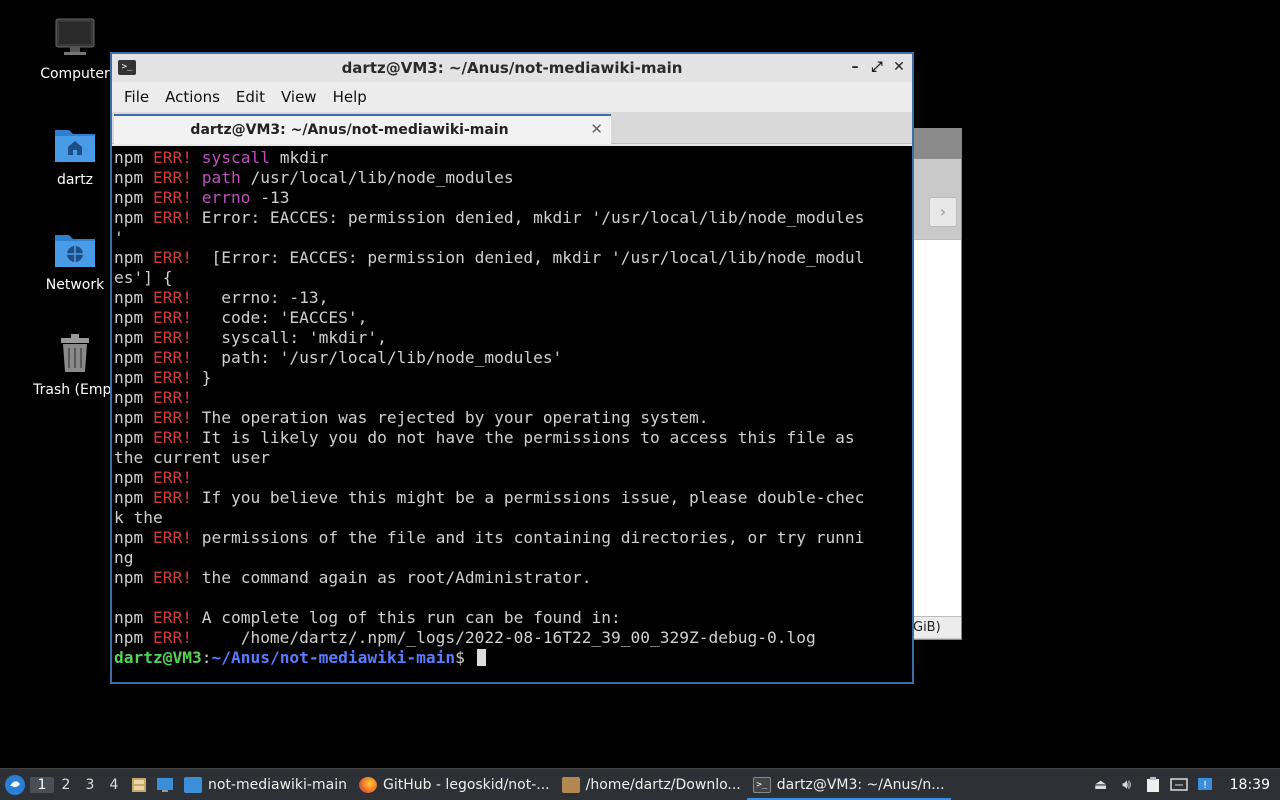  Describe the element at coordinates (114, 785) in the screenshot. I see `workspace-4: 4` at that location.